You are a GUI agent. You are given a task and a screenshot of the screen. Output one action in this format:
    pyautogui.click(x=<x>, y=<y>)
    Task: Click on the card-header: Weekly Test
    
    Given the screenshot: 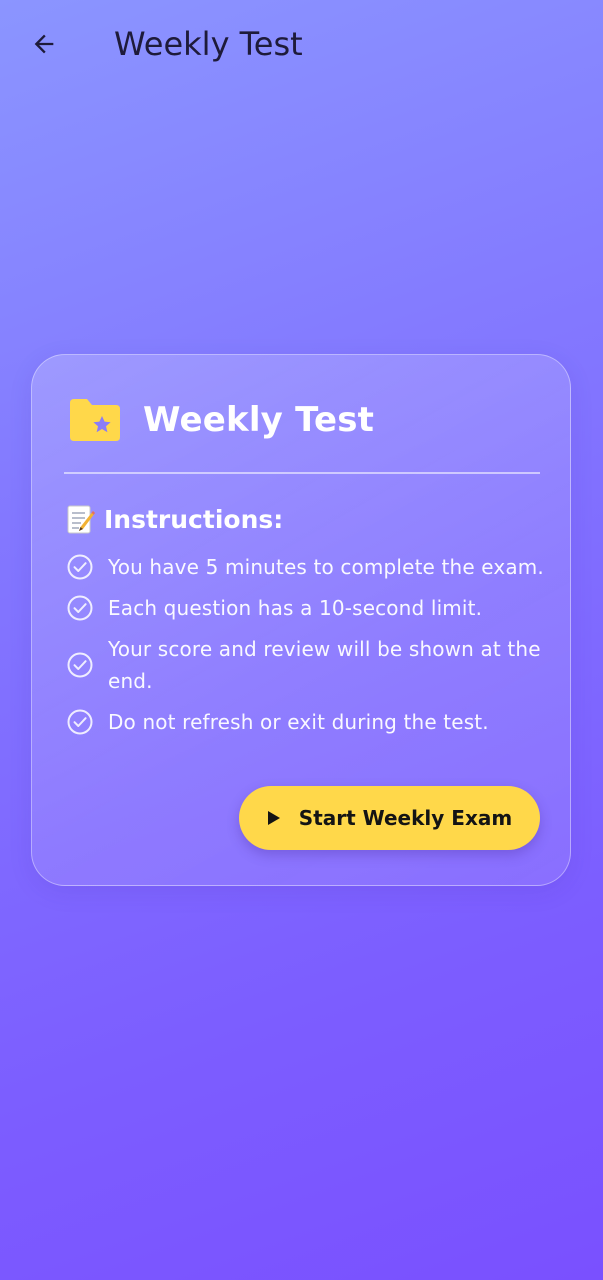 What is the action you would take?
    pyautogui.click(x=220, y=420)
    